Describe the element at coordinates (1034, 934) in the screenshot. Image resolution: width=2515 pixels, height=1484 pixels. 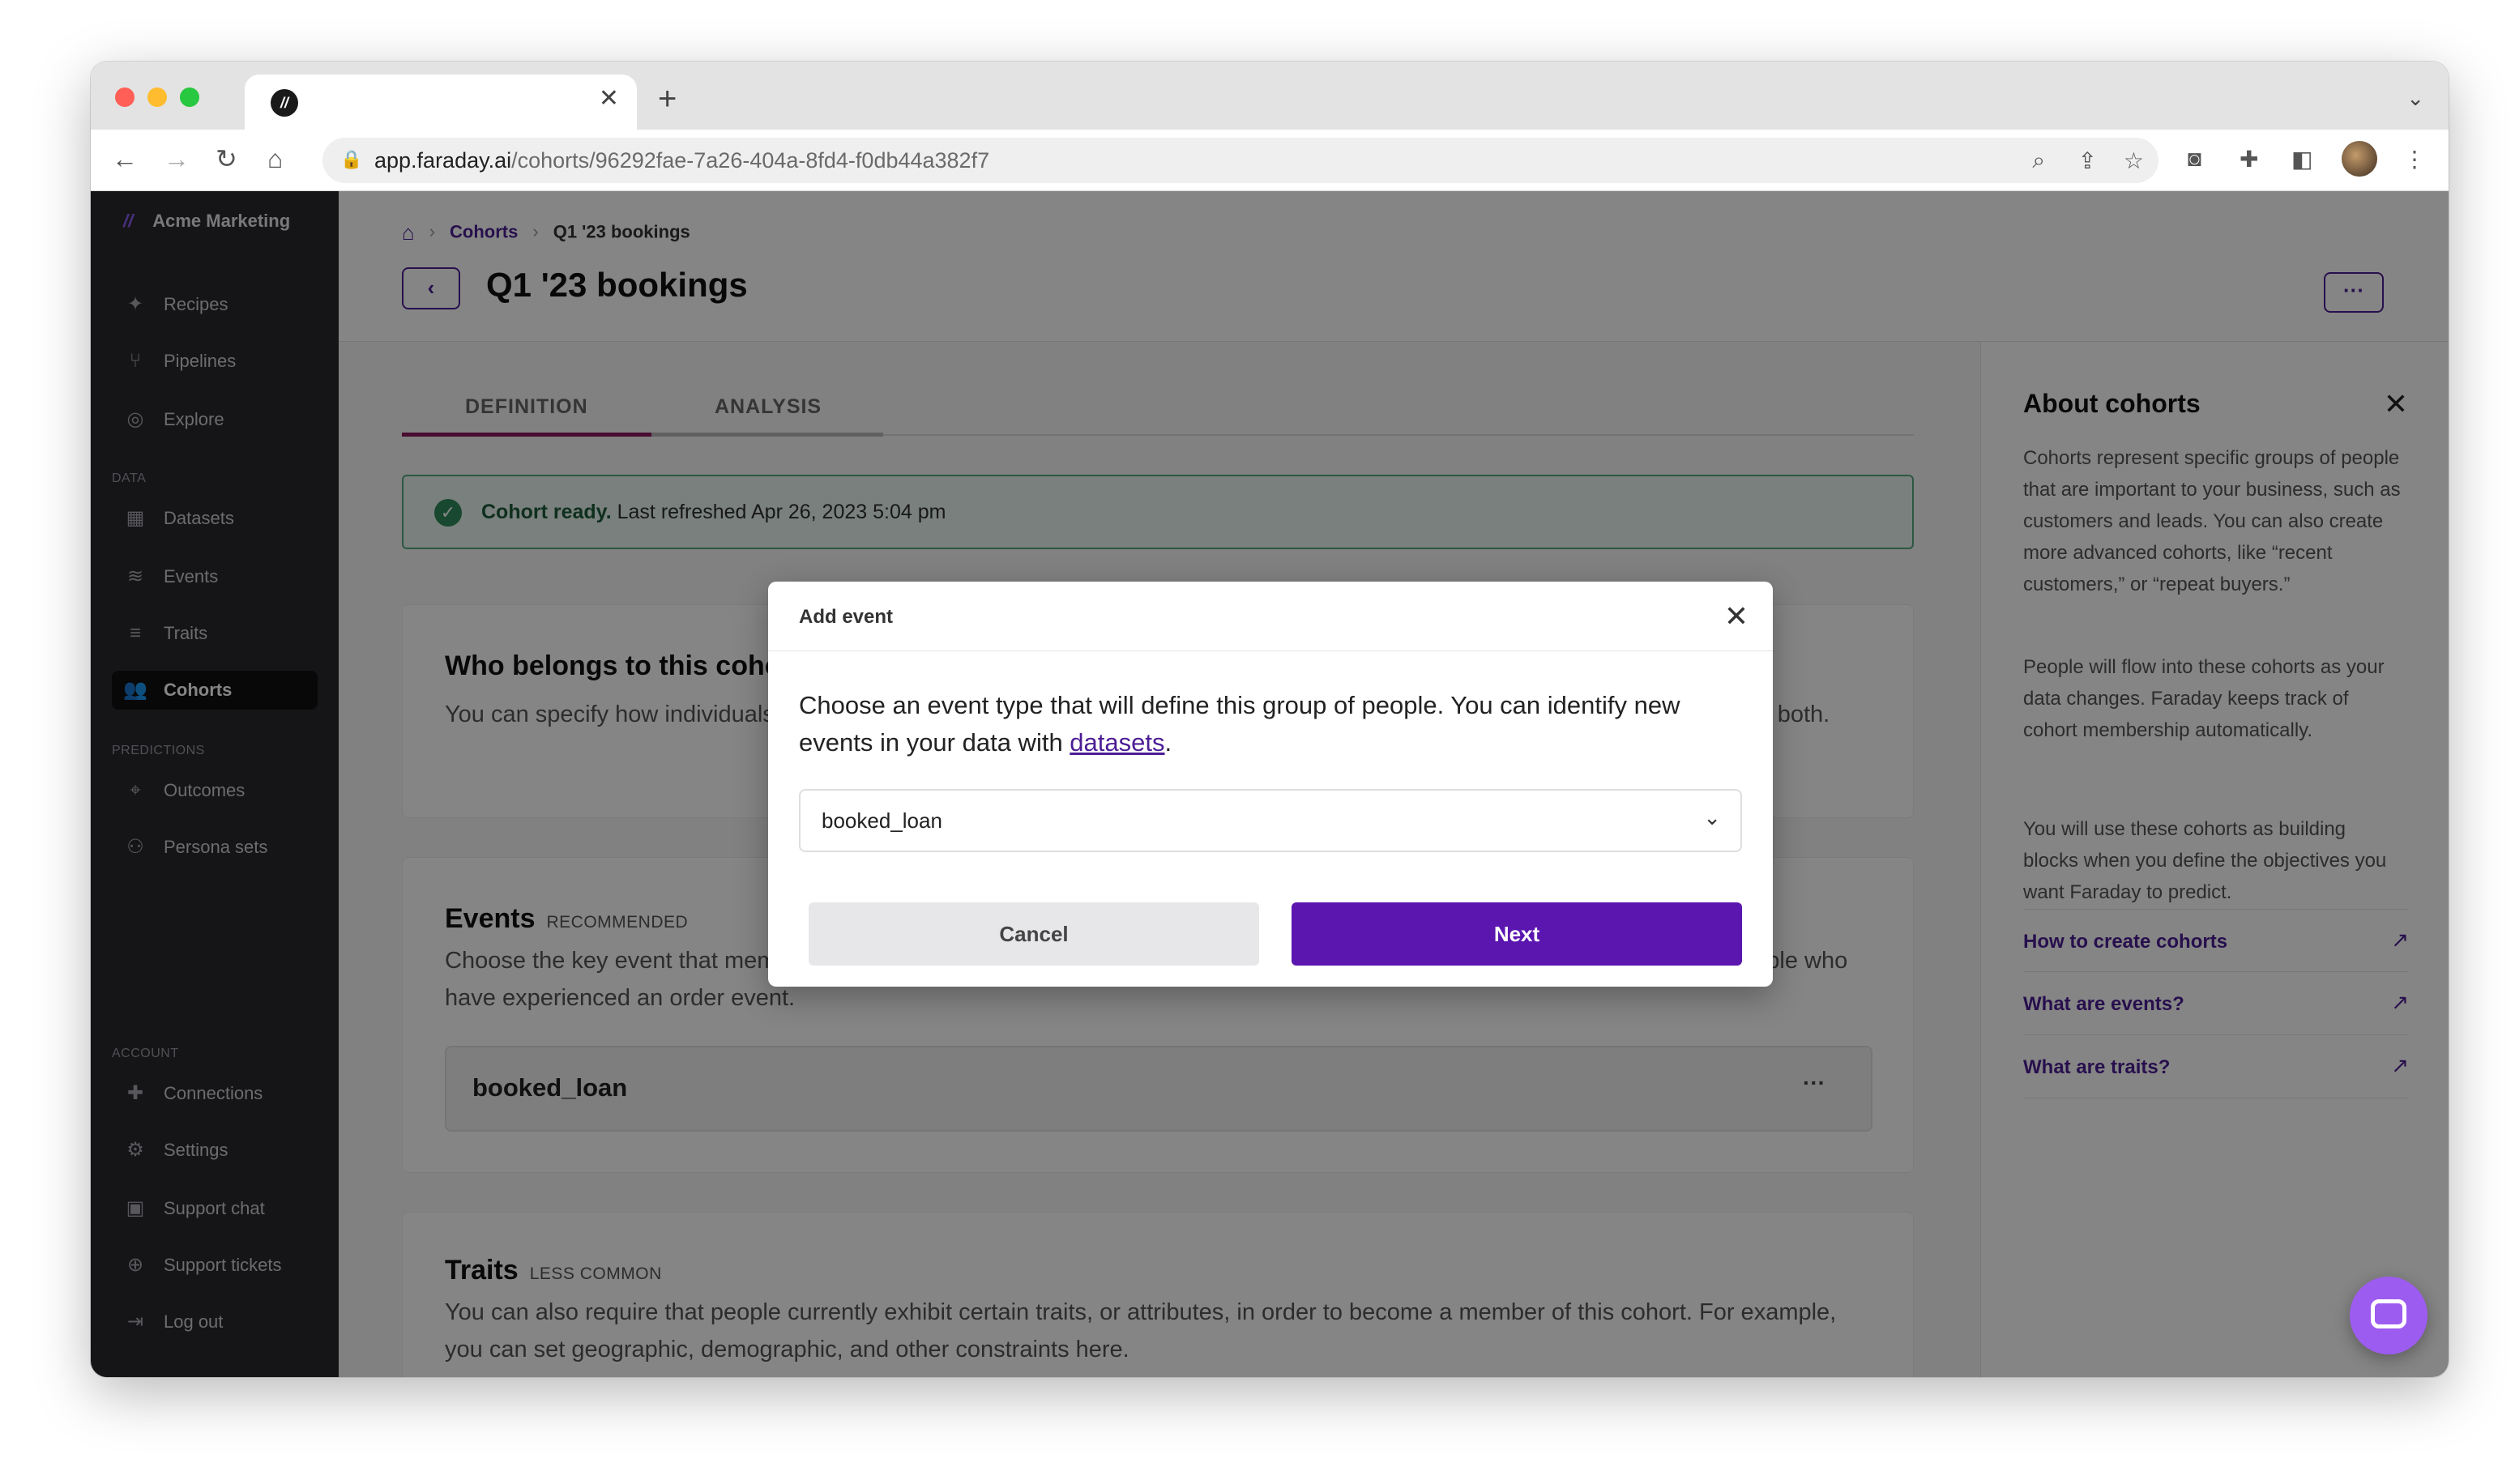
I see `cancel-button: Cancel` at that location.